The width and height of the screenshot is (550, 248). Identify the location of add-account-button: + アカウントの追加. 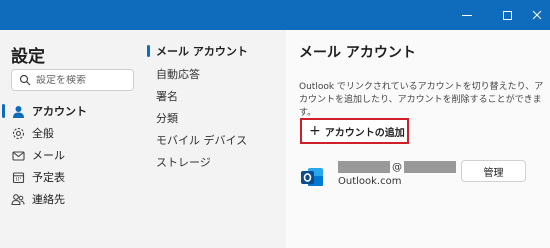
(354, 131).